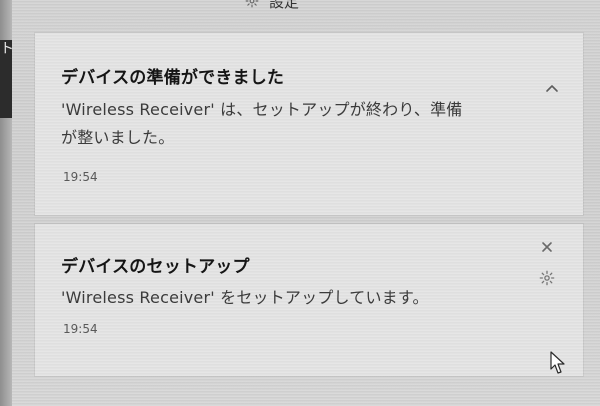  I want to click on mouse-cursor-icon, so click(557, 362).